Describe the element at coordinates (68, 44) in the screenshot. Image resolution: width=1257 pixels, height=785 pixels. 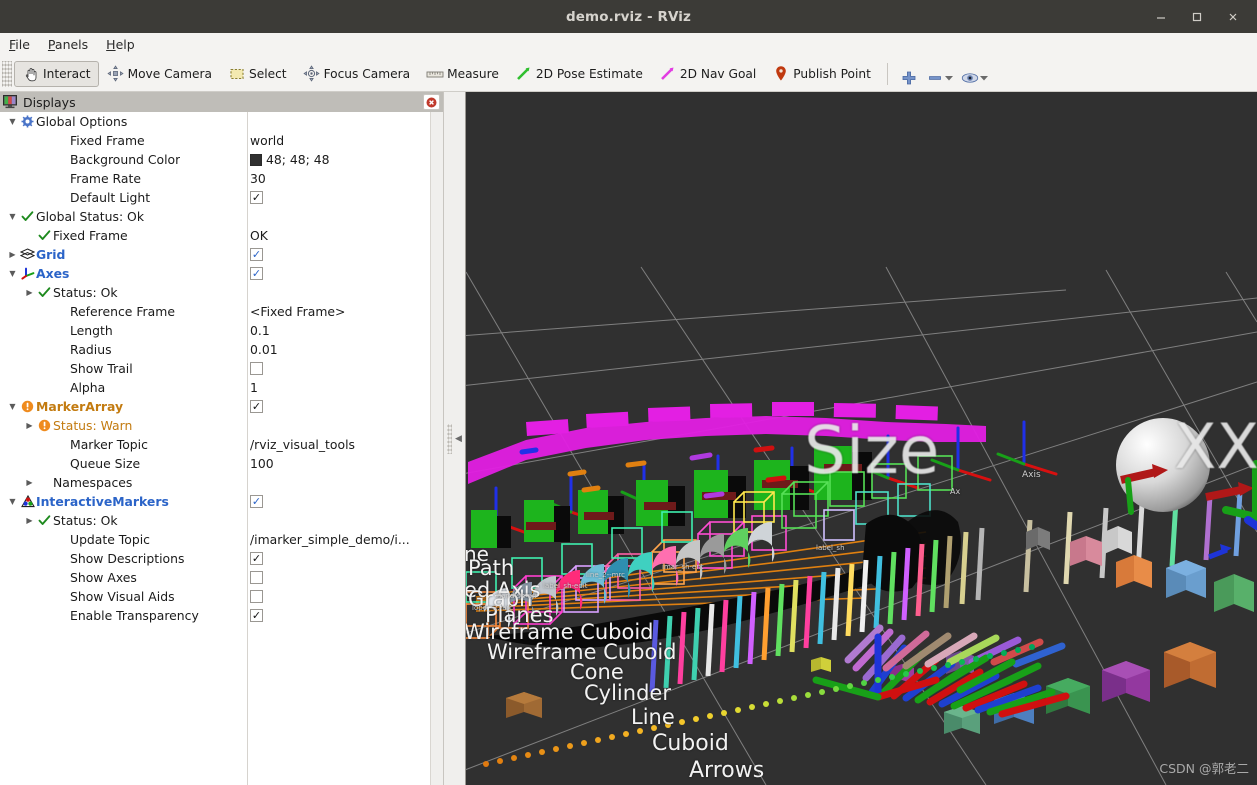
I see `menu-panels: Panels` at that location.